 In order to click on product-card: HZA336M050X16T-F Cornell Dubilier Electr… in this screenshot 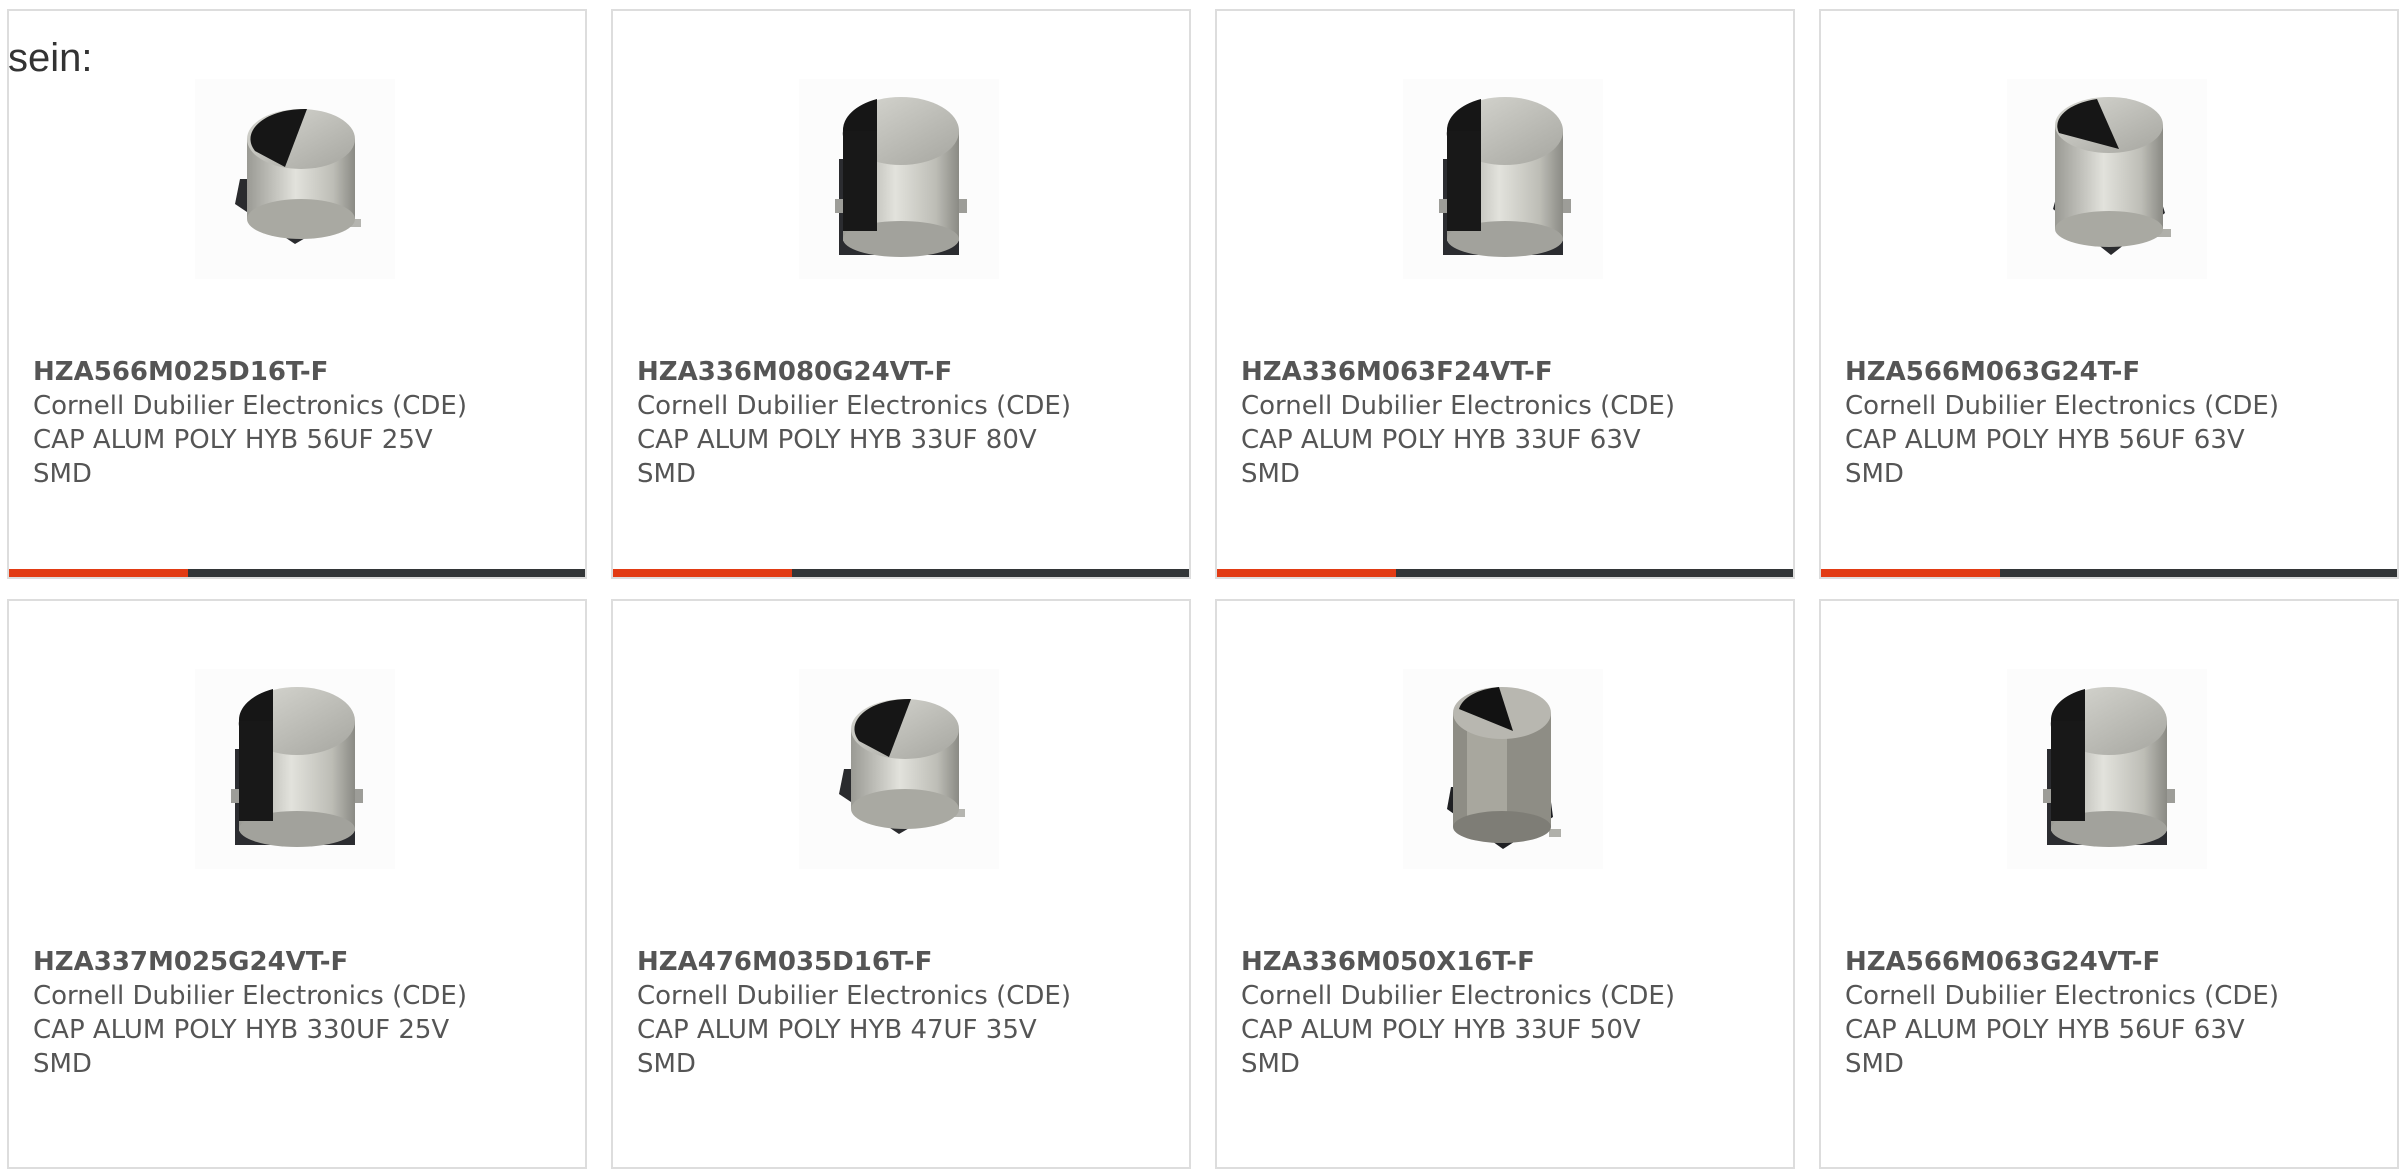, I will do `click(1505, 884)`.